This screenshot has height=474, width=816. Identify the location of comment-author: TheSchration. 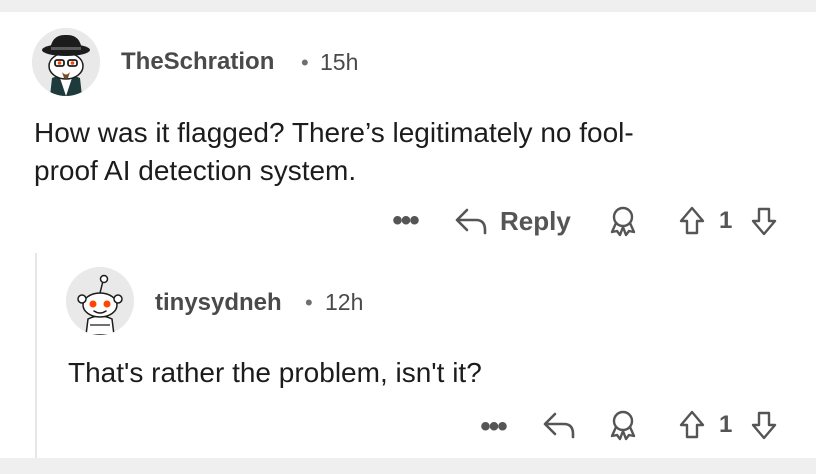
(197, 62).